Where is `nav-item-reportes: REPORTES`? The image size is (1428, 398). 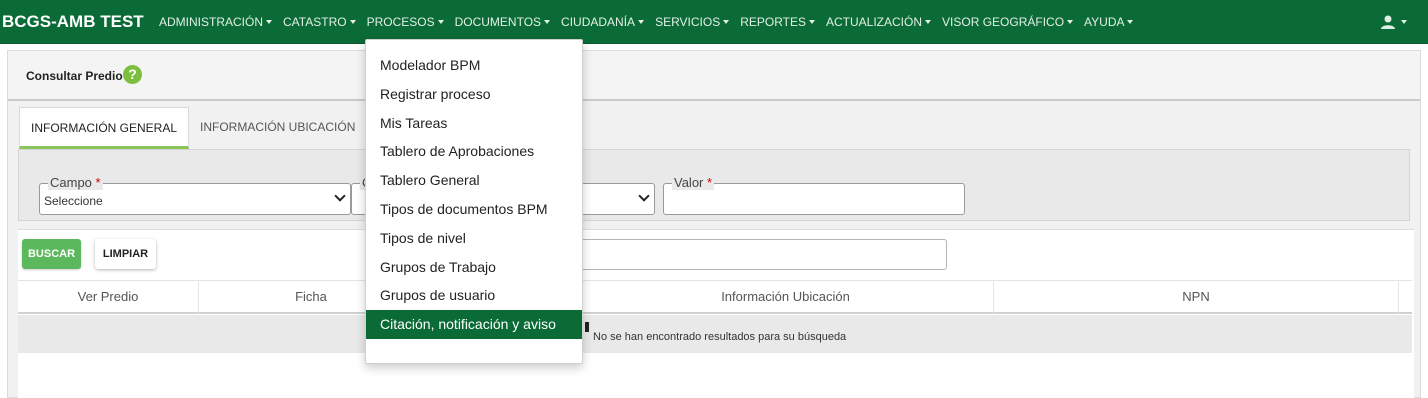
nav-item-reportes: REPORTES is located at coordinates (777, 22).